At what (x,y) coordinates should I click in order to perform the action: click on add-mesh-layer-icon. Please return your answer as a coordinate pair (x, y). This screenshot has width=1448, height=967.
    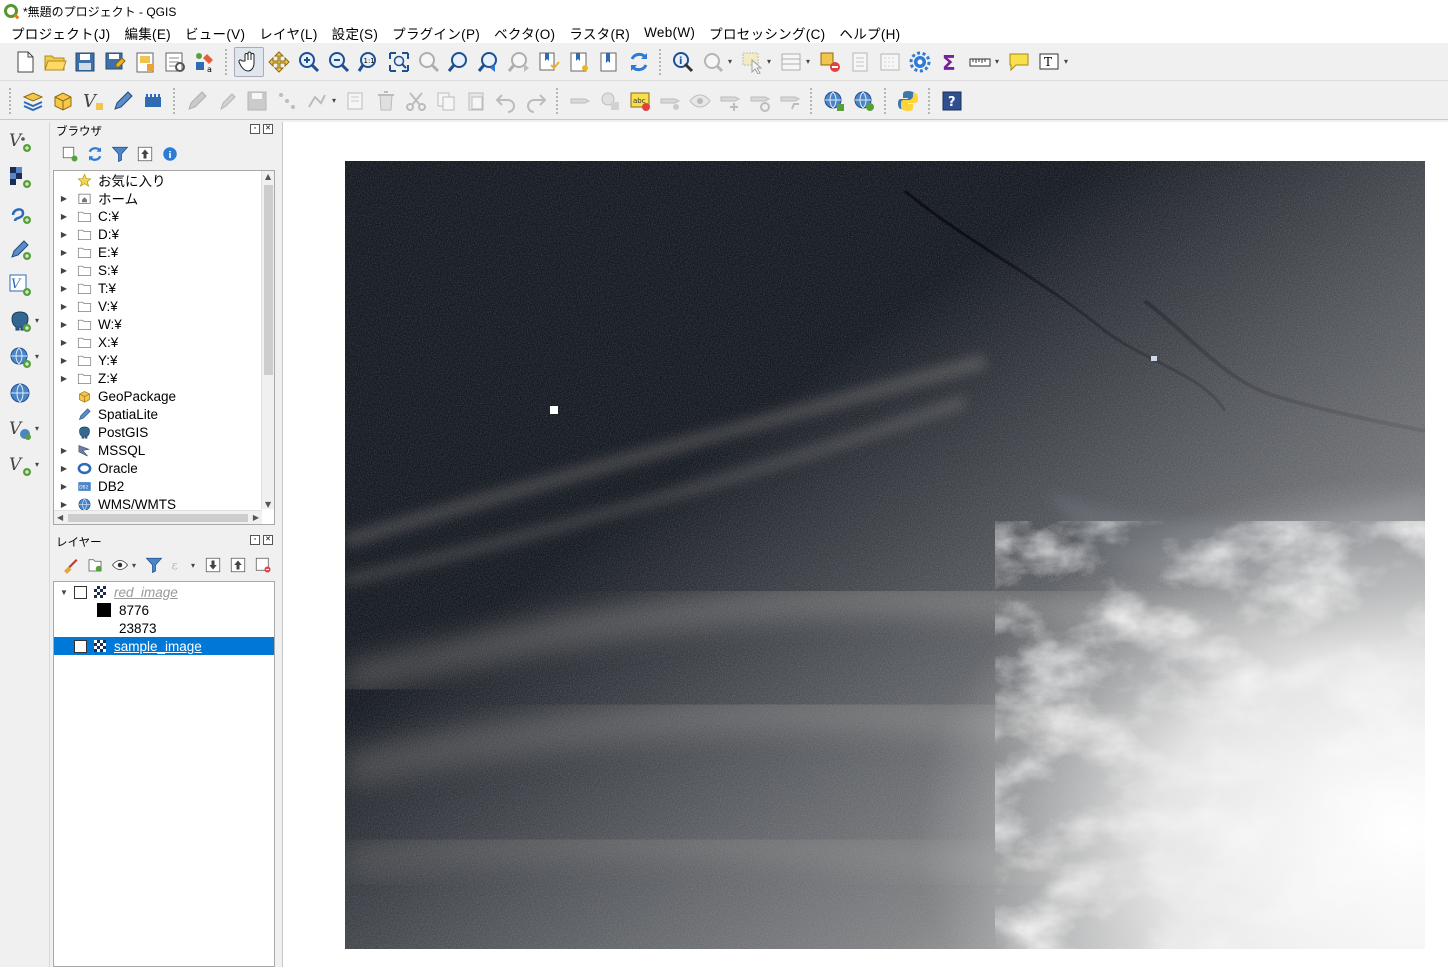
    Looking at the image, I should click on (20, 213).